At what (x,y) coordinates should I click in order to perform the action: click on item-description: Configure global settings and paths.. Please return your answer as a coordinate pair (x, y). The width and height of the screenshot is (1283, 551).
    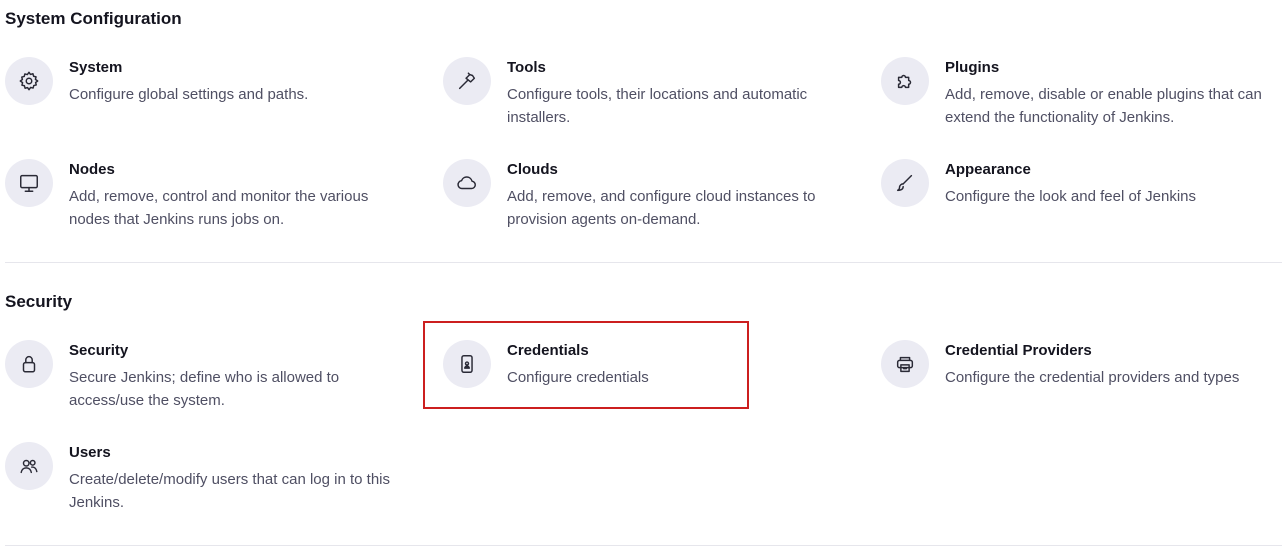
    Looking at the image, I should click on (189, 94).